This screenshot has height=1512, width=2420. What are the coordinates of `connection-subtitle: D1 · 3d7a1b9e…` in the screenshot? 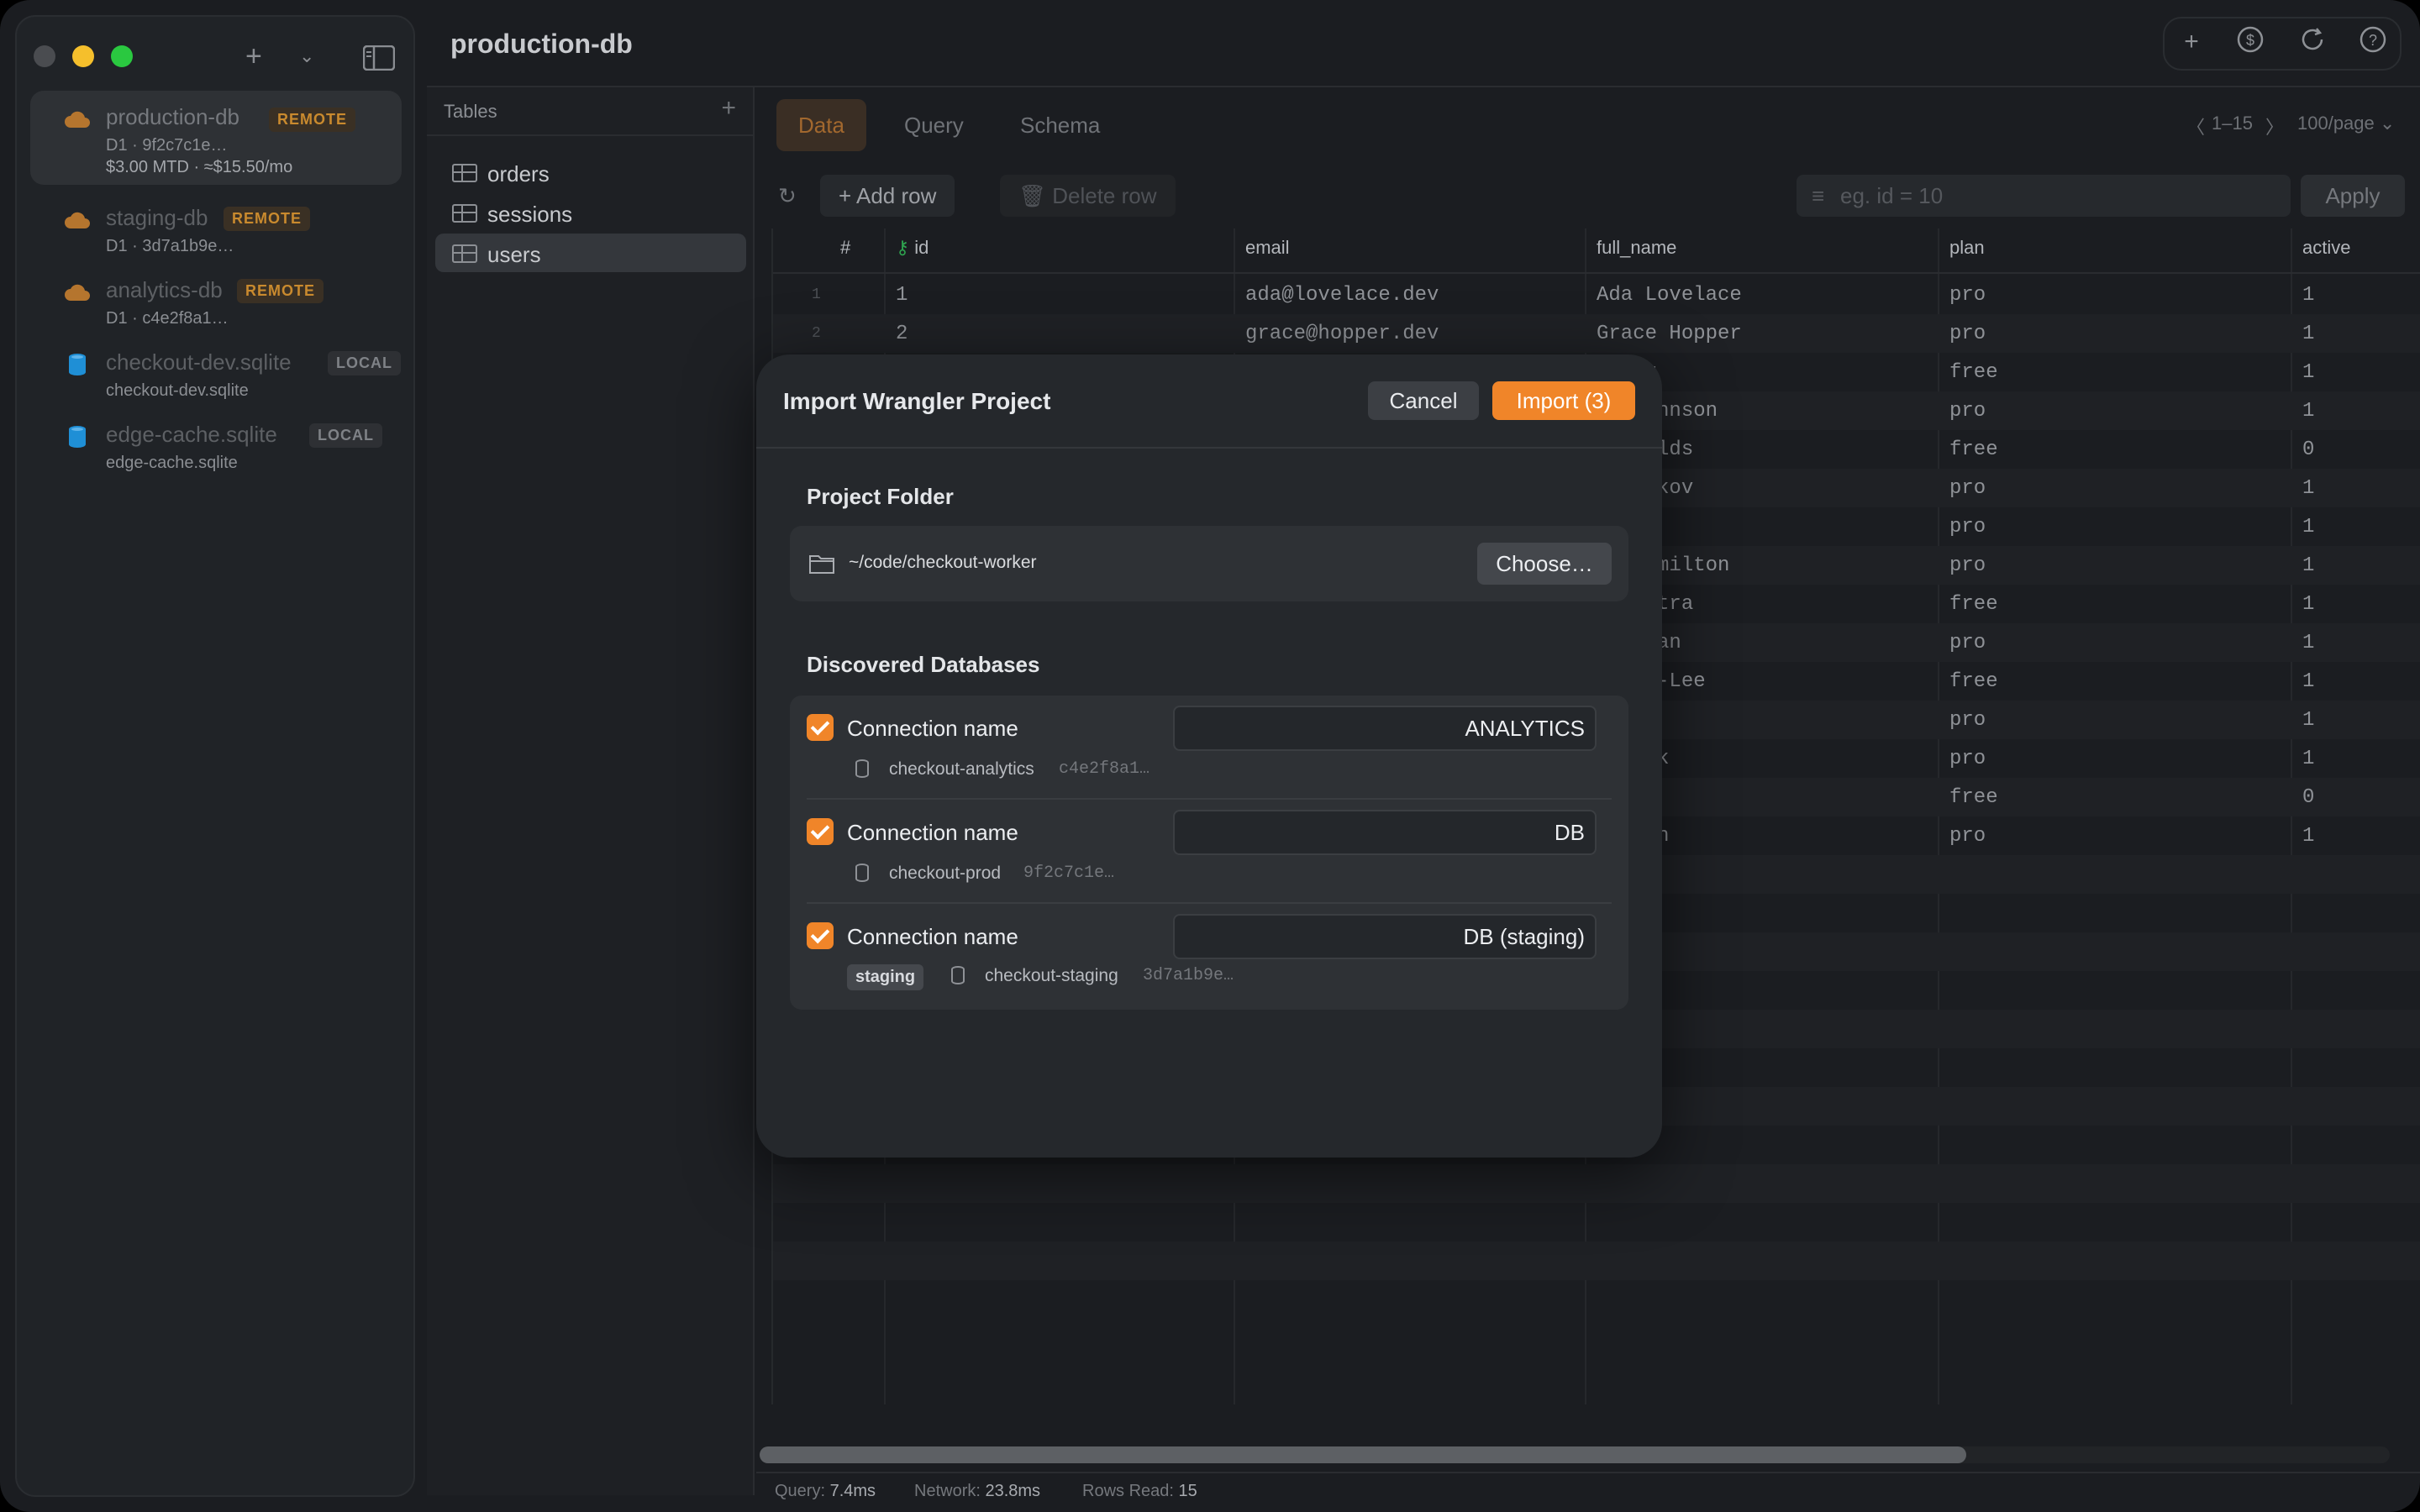 It's located at (170, 246).